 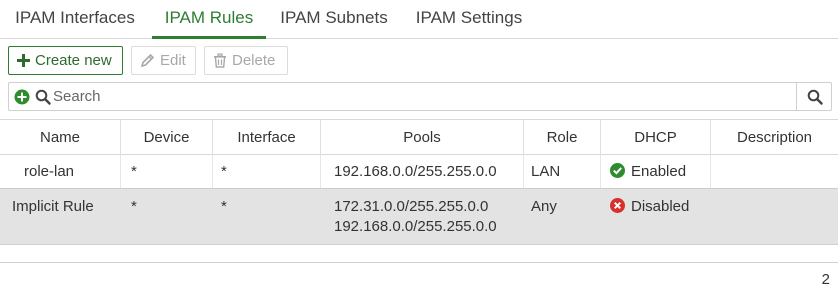 What do you see at coordinates (419, 278) in the screenshot?
I see `table-footer: 2` at bounding box center [419, 278].